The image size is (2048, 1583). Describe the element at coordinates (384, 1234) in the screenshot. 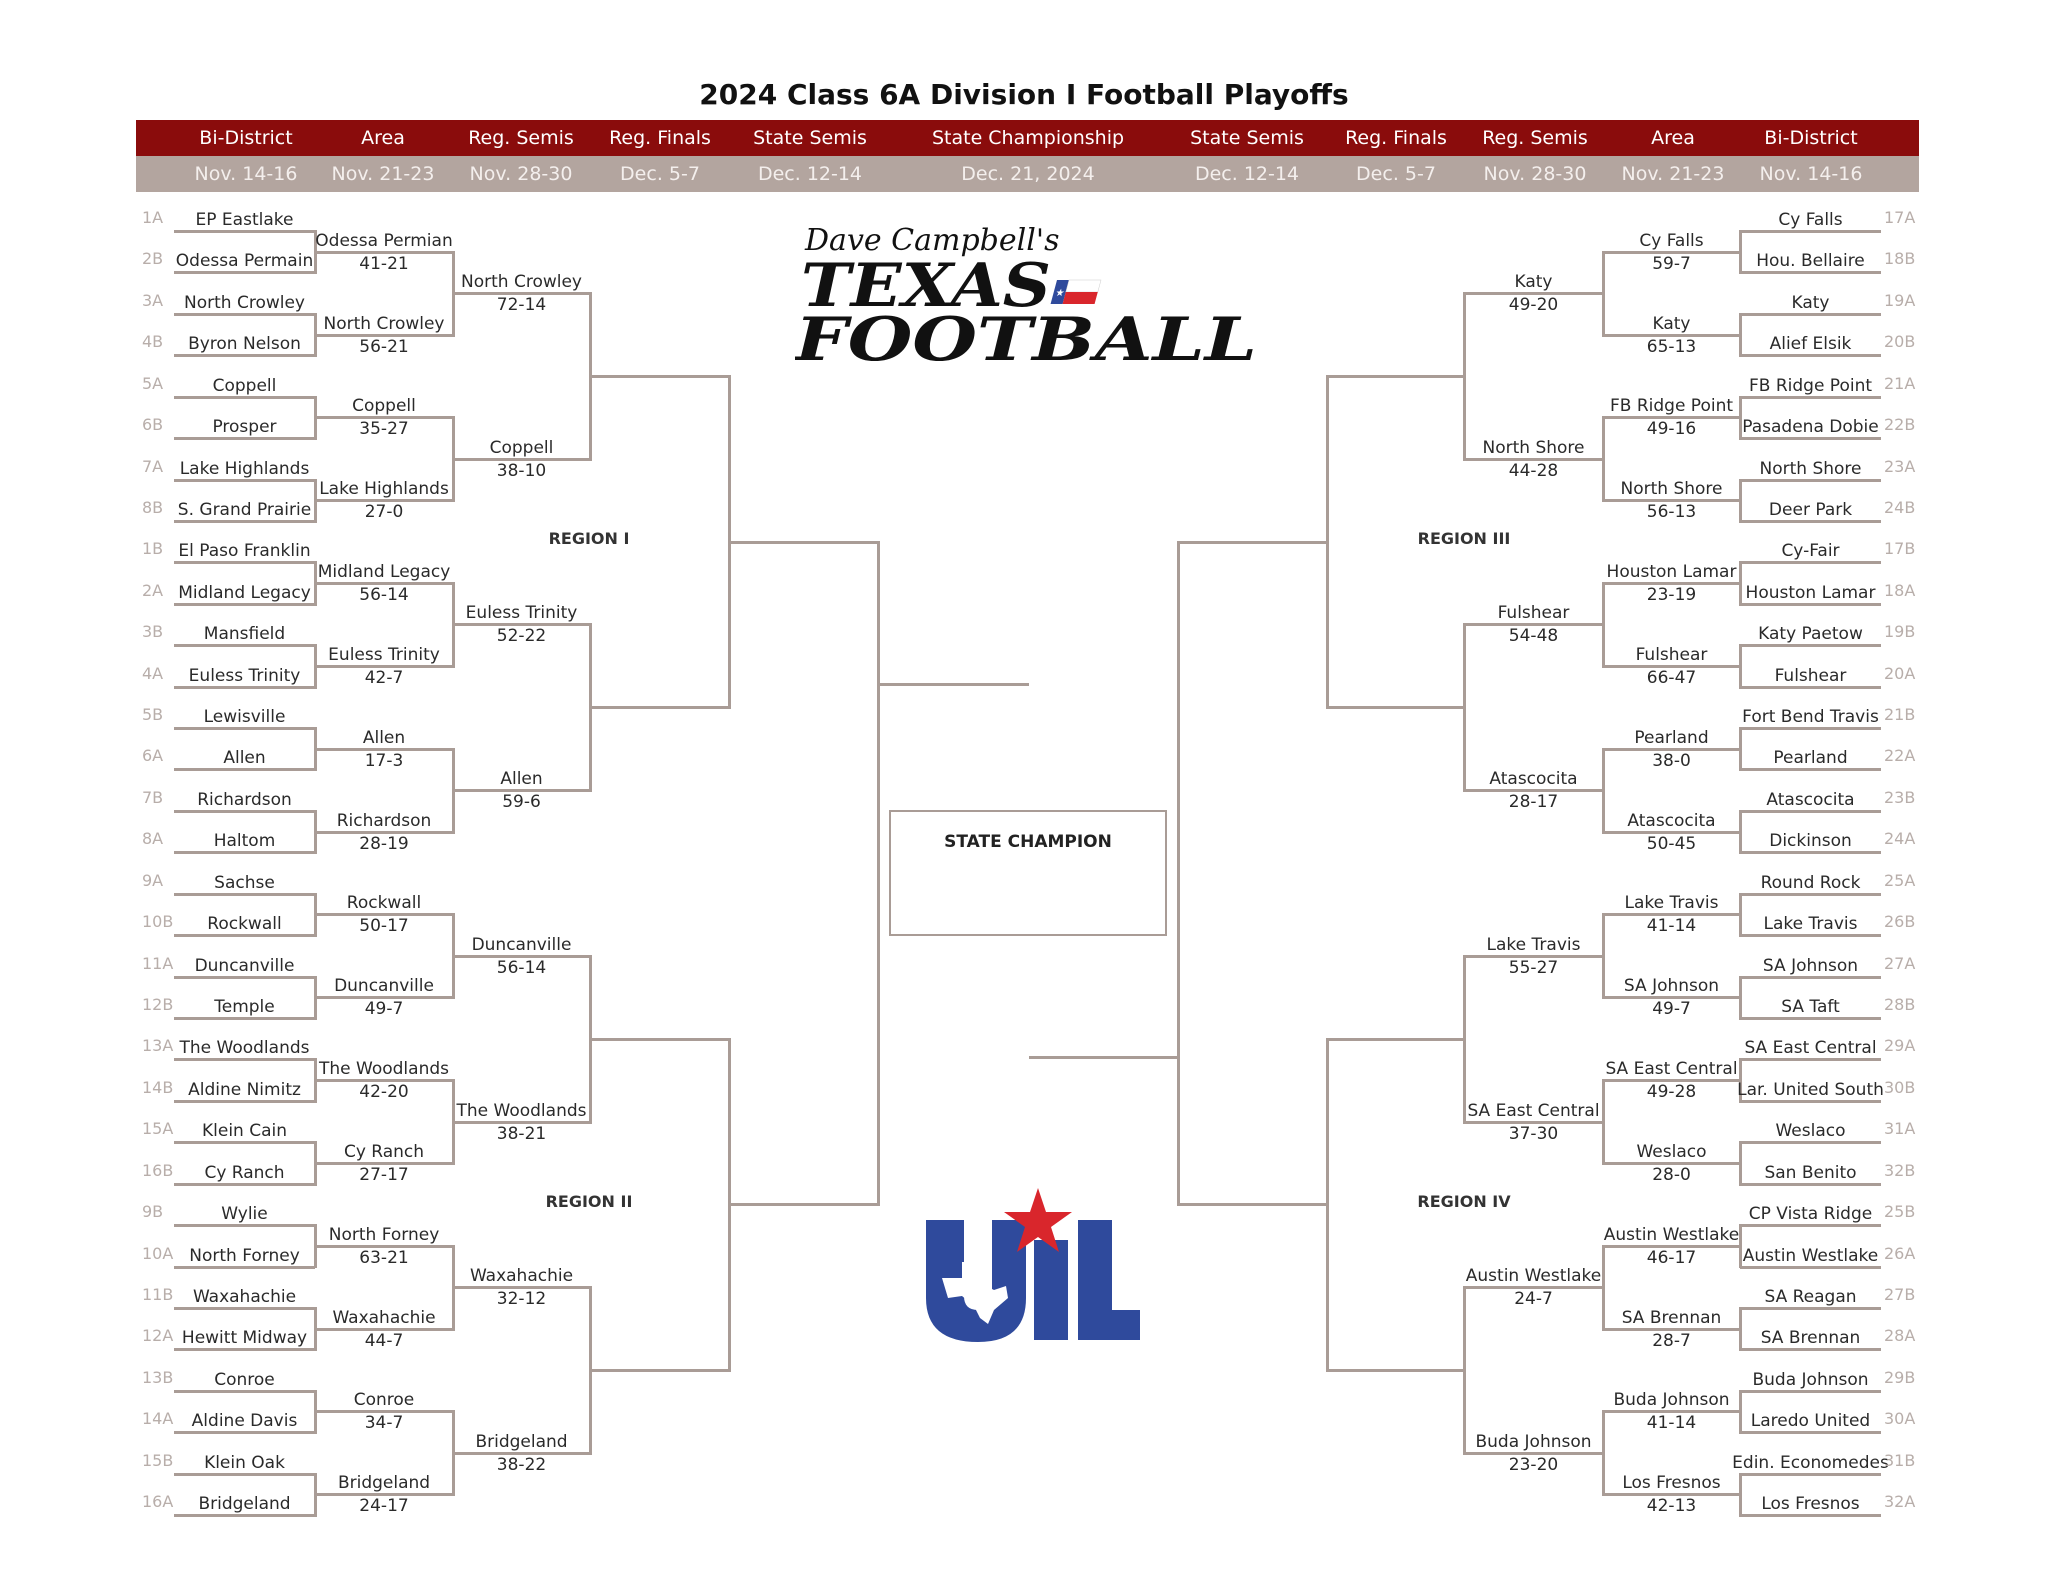

I see `winner-name: North Forney` at that location.